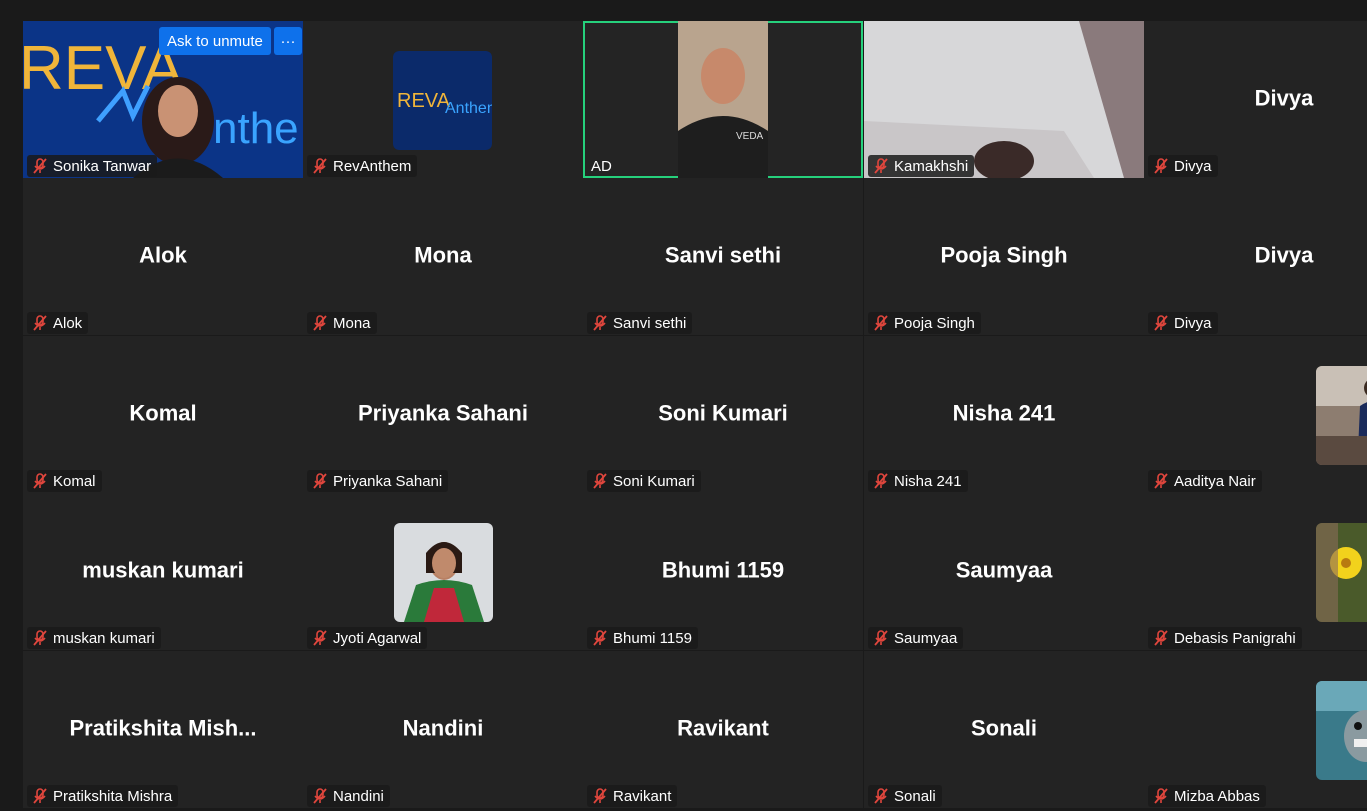 The width and height of the screenshot is (1367, 811). I want to click on debasis-avatar-photo, so click(1341, 572).